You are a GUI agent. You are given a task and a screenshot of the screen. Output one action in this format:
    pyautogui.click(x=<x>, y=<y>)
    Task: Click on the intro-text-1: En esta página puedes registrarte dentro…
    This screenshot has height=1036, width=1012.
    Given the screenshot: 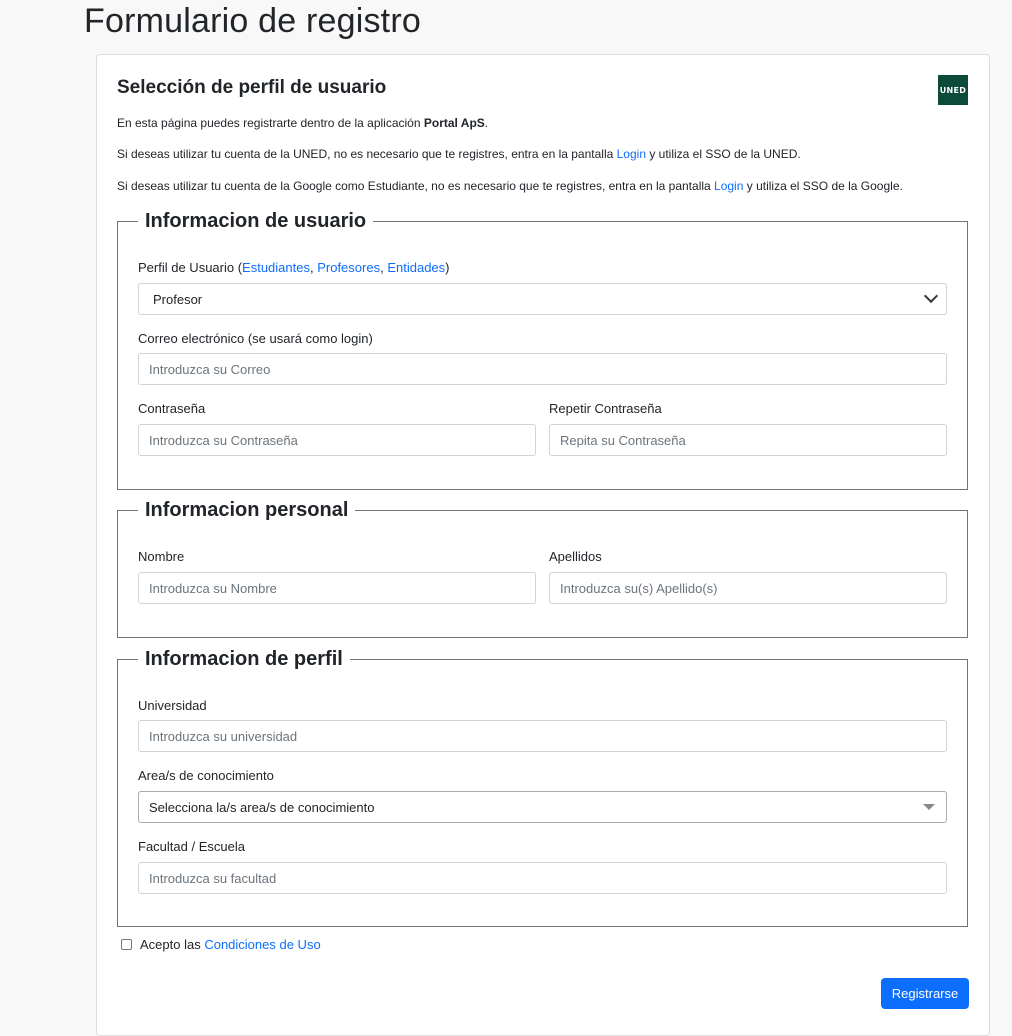 What is the action you would take?
    pyautogui.click(x=303, y=123)
    